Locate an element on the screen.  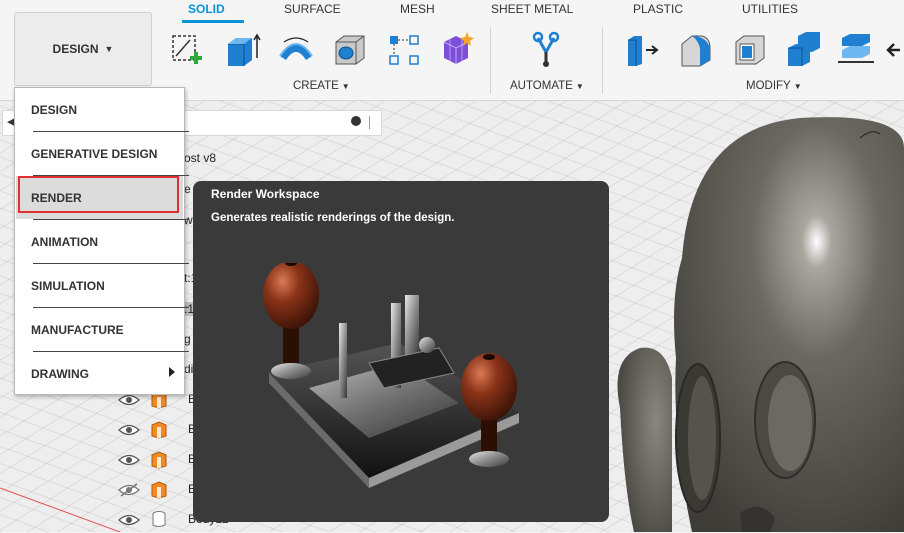
revolve-icon is located at coordinates (296, 50).